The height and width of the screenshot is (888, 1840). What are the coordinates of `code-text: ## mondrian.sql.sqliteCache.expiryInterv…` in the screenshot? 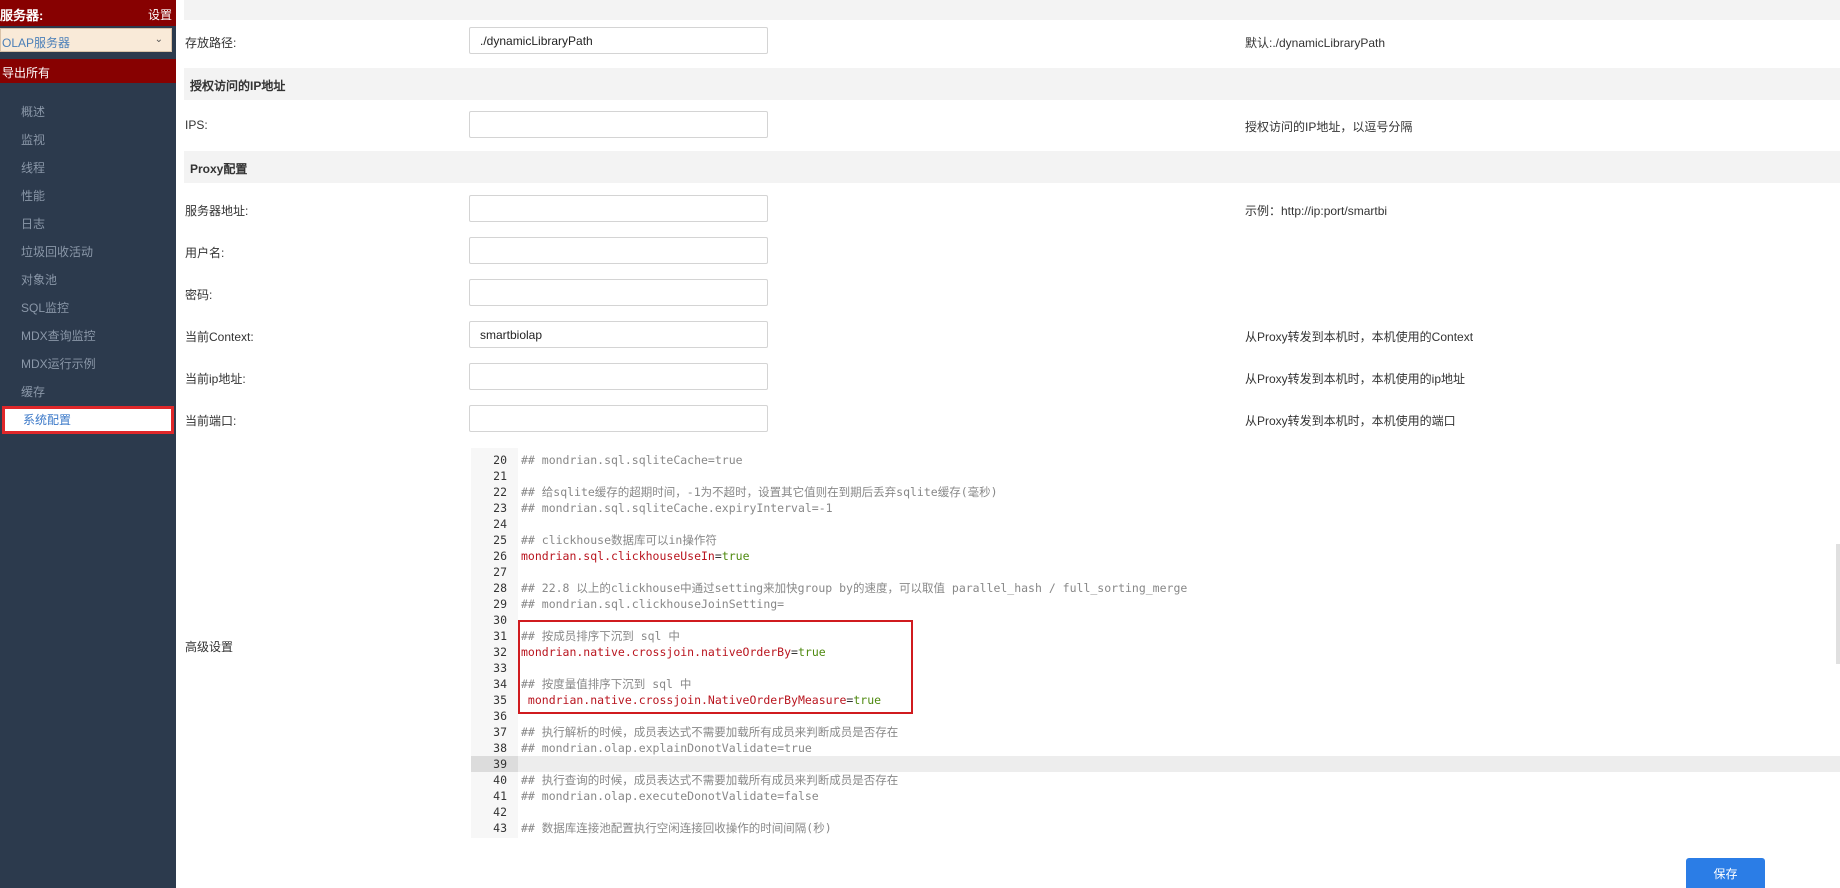 It's located at (677, 508).